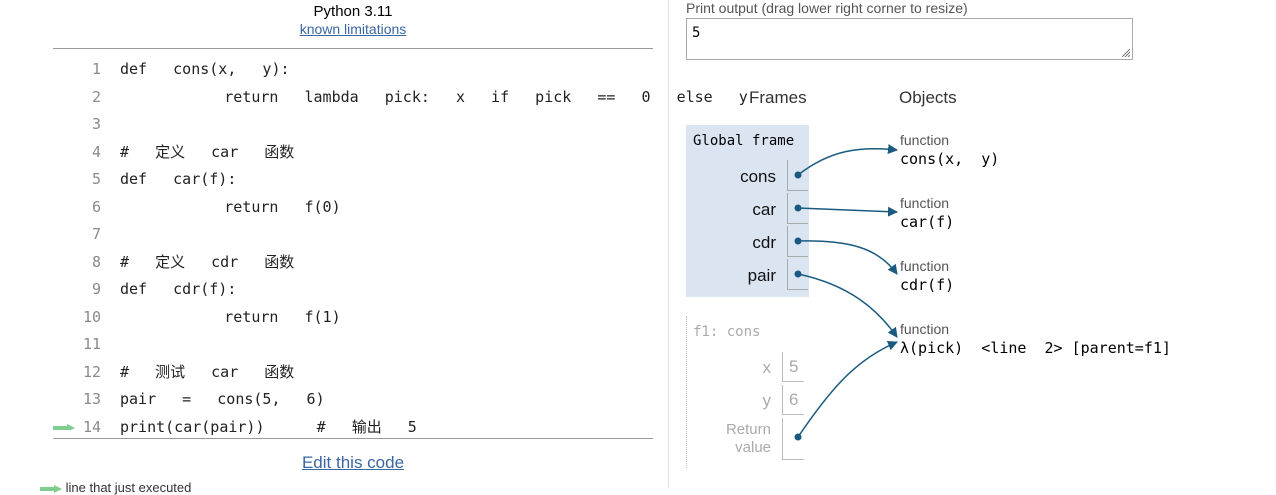  What do you see at coordinates (925, 203) in the screenshot?
I see `object-car-type: function` at bounding box center [925, 203].